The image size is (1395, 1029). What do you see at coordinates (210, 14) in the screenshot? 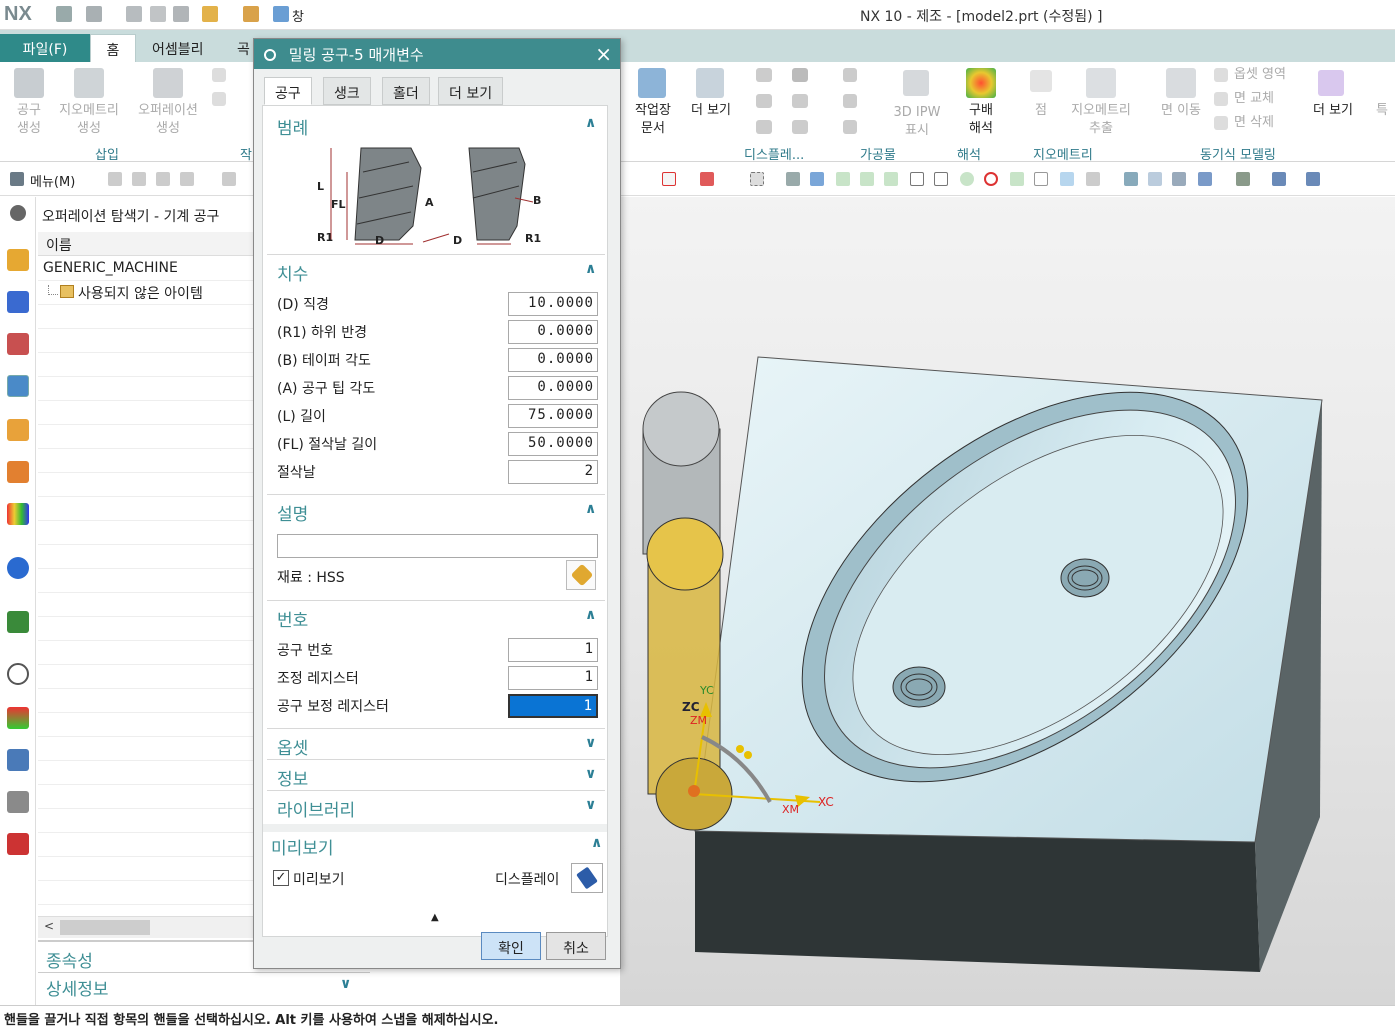
I see `update-icon` at bounding box center [210, 14].